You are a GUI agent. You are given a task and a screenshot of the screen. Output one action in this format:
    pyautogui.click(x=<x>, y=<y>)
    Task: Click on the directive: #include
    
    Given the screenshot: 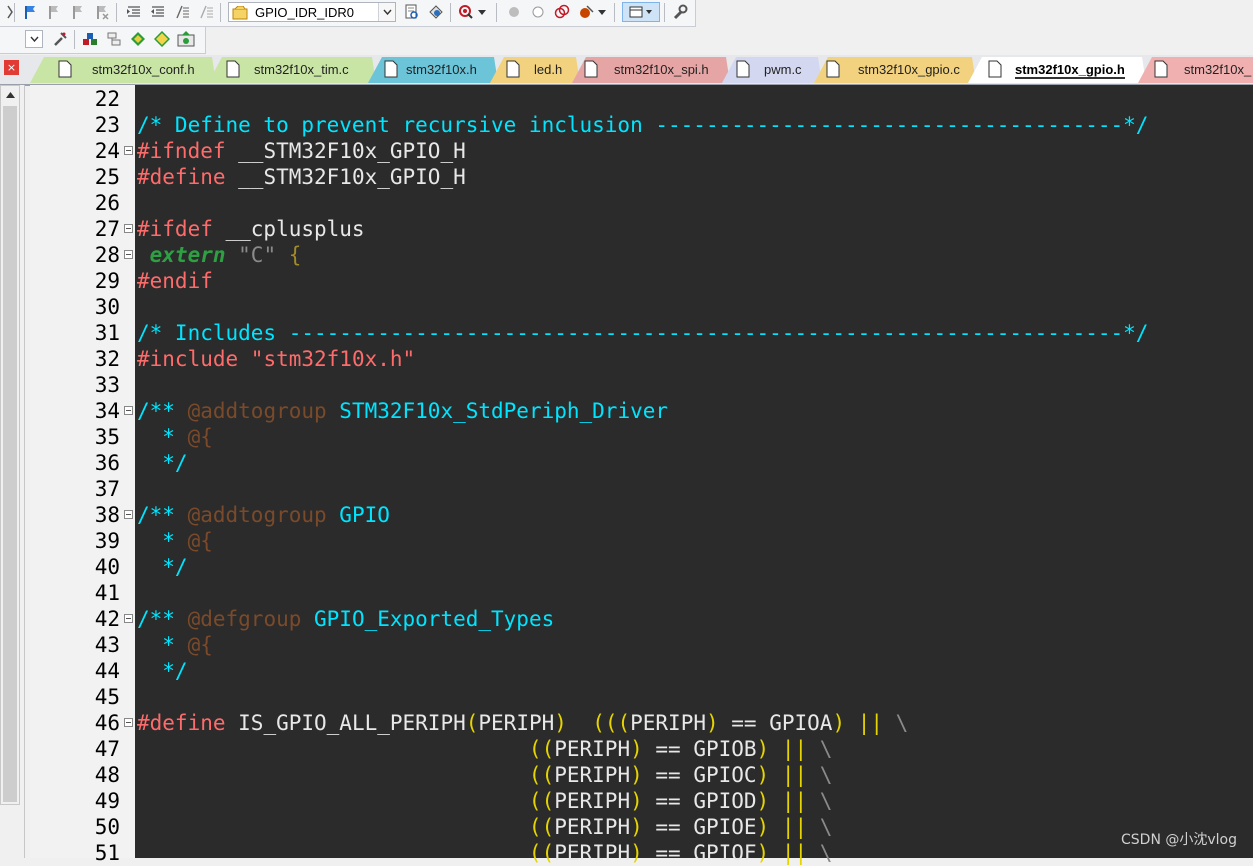 What is the action you would take?
    pyautogui.click(x=188, y=359)
    